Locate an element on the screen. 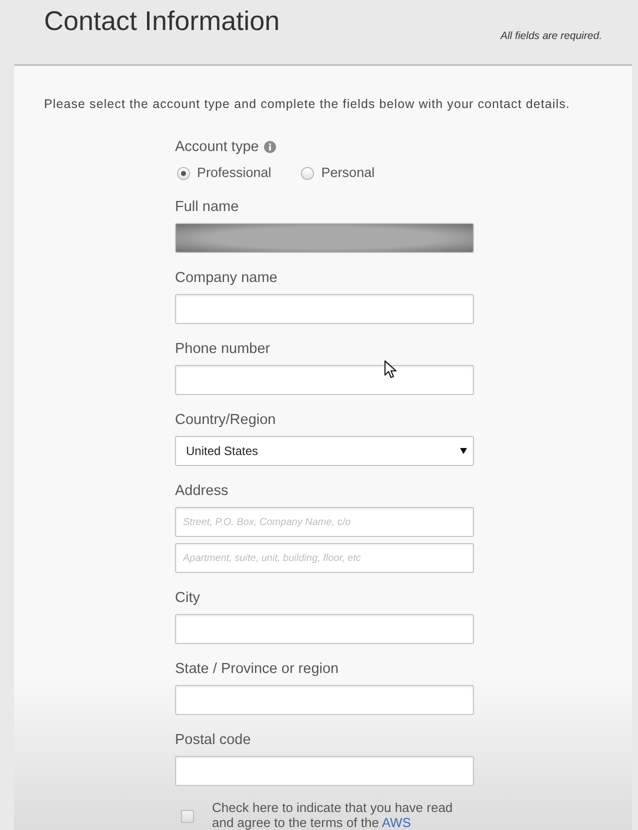 The height and width of the screenshot is (830, 638). required-note: All fields are required. is located at coordinates (551, 36).